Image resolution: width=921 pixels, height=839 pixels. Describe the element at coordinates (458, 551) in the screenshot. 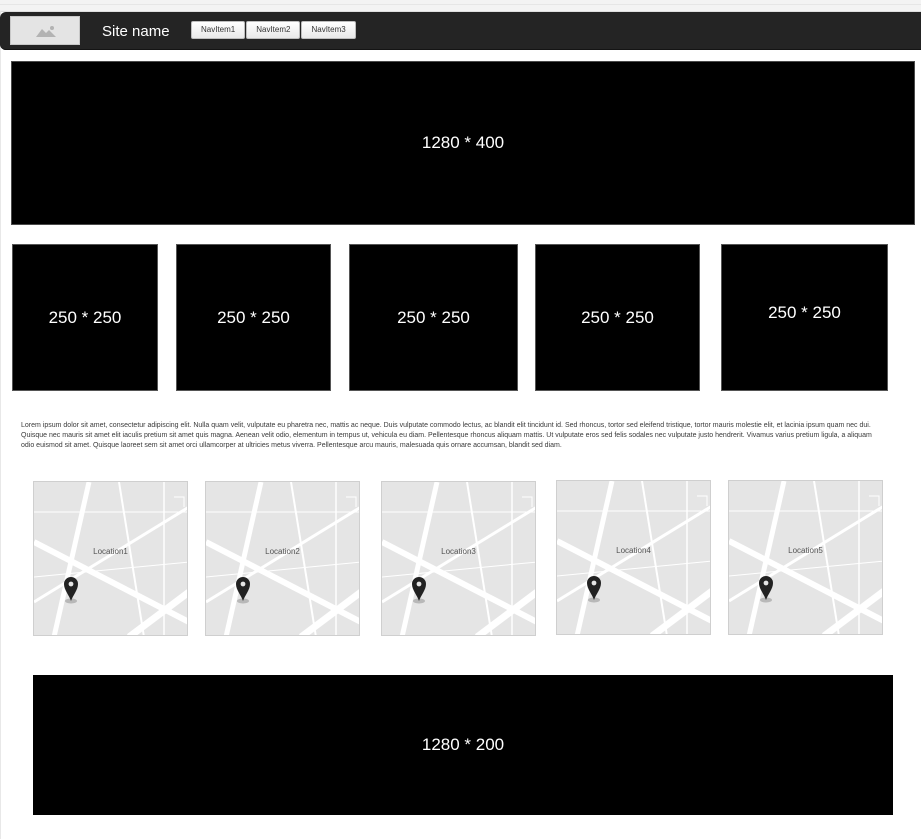

I see `map-location-label: Location3` at that location.